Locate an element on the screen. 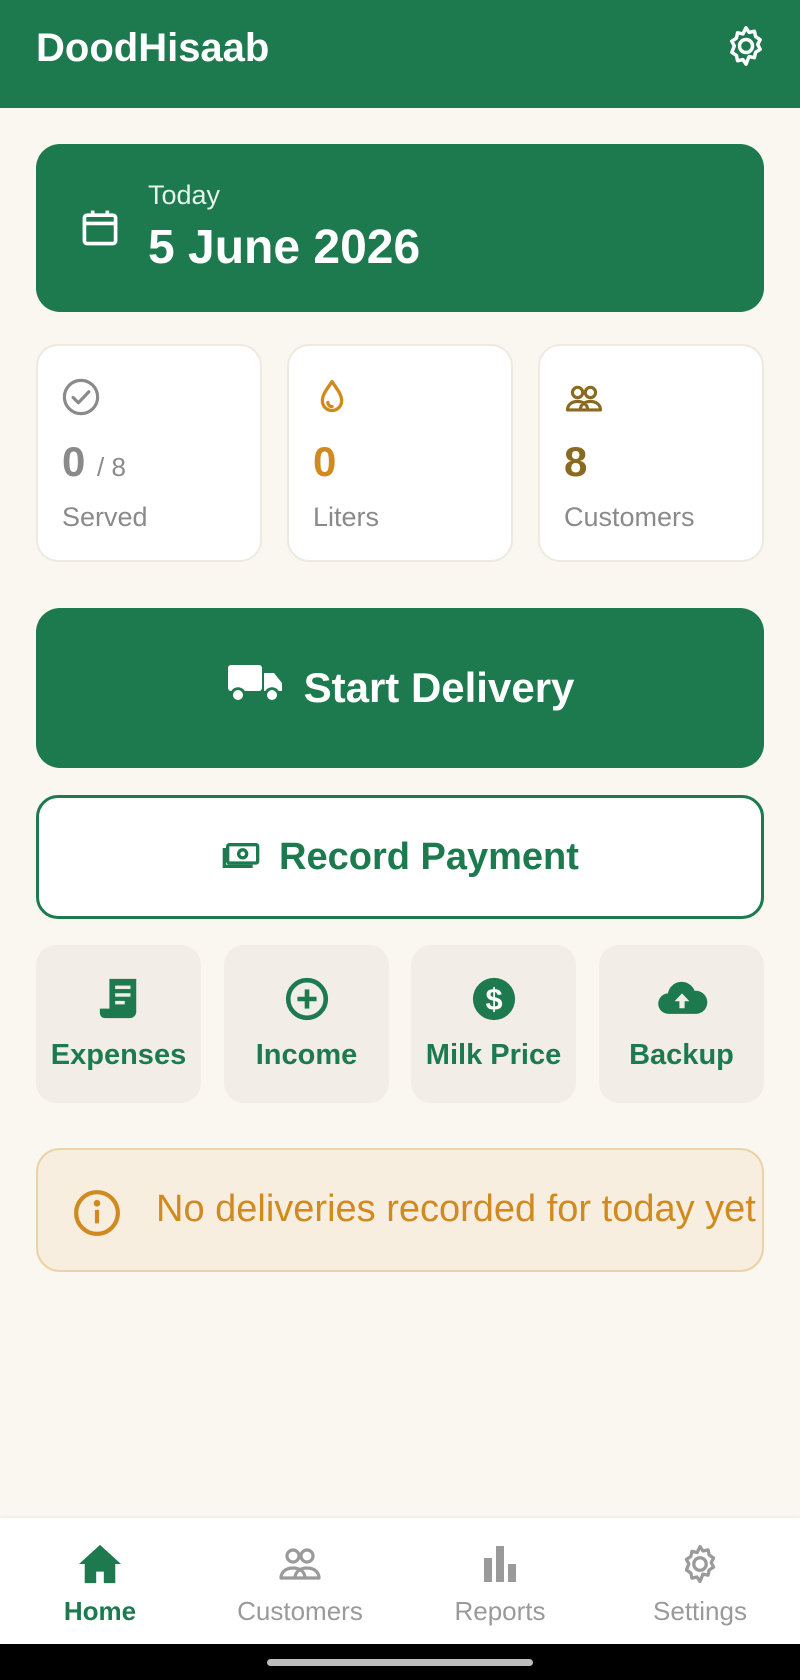 The image size is (800, 1680). served-value: 0 is located at coordinates (74, 461).